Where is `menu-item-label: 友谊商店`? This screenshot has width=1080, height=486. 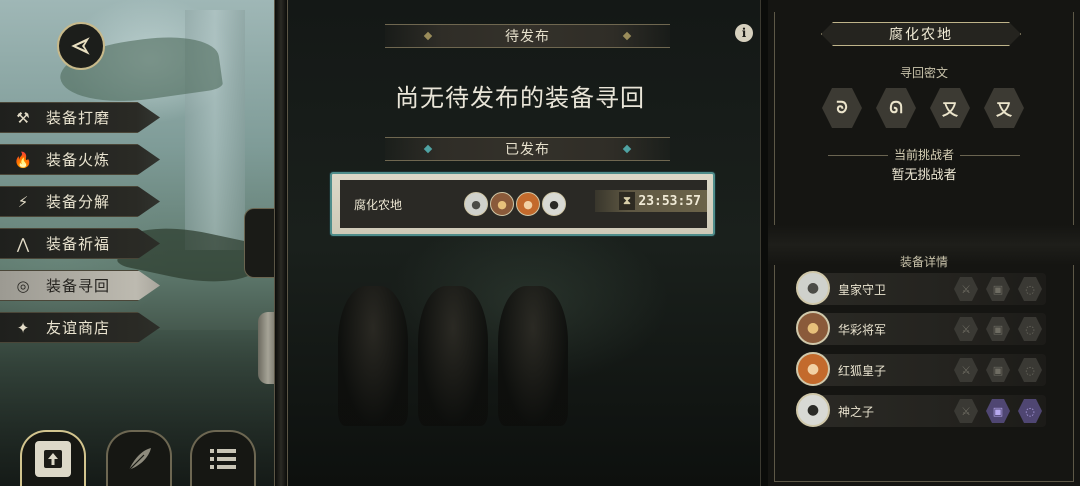 menu-item-label: 友谊商店 is located at coordinates (78, 328).